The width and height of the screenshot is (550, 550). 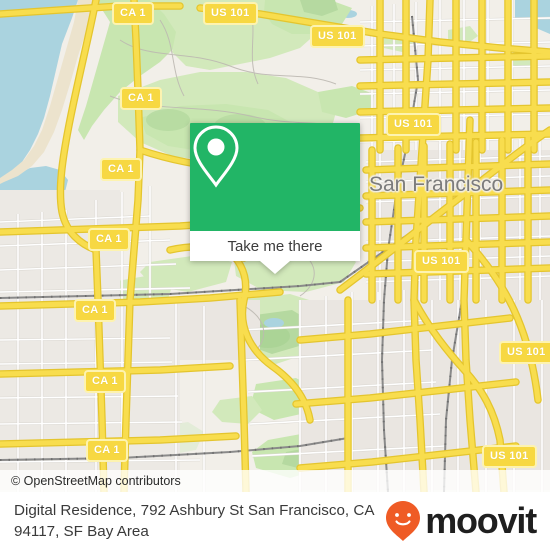 I want to click on moovit-wordmark: moovit, so click(x=481, y=520).